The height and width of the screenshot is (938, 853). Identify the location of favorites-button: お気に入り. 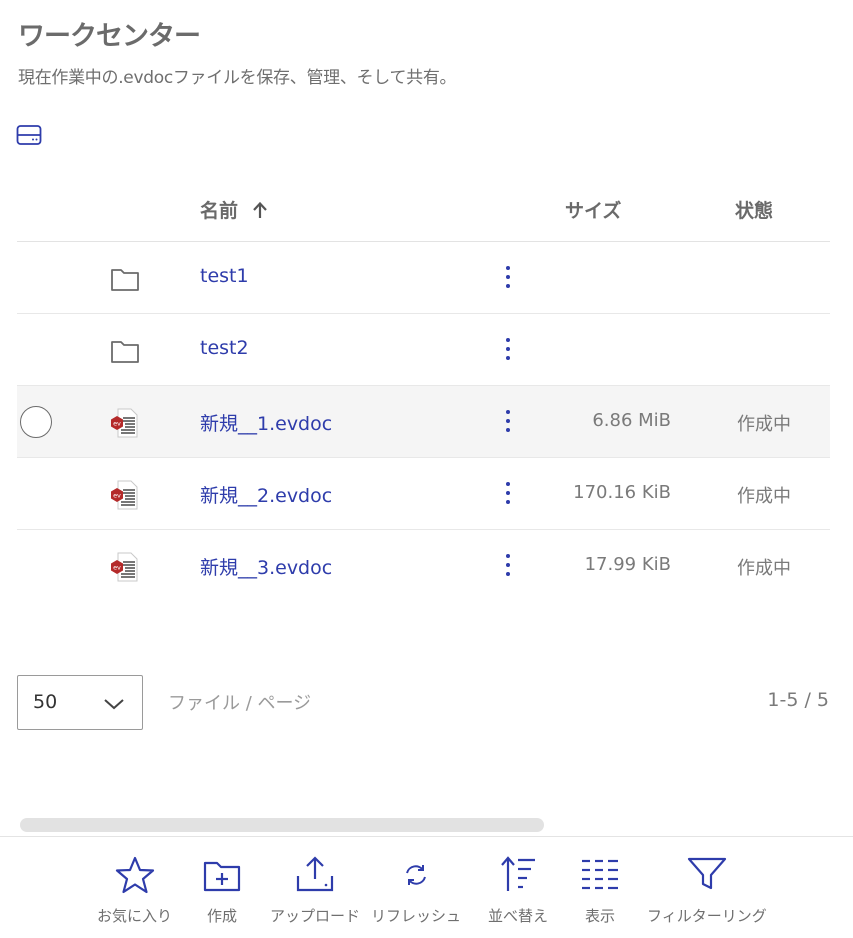
(134, 890).